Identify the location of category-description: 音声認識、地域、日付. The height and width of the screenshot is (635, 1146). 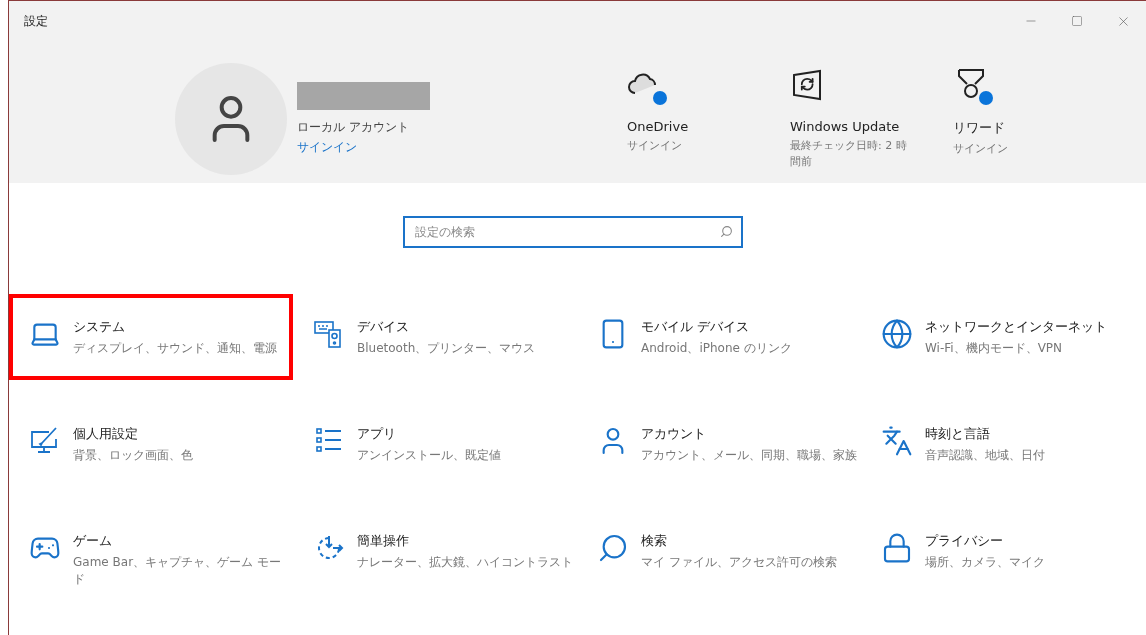
(985, 455).